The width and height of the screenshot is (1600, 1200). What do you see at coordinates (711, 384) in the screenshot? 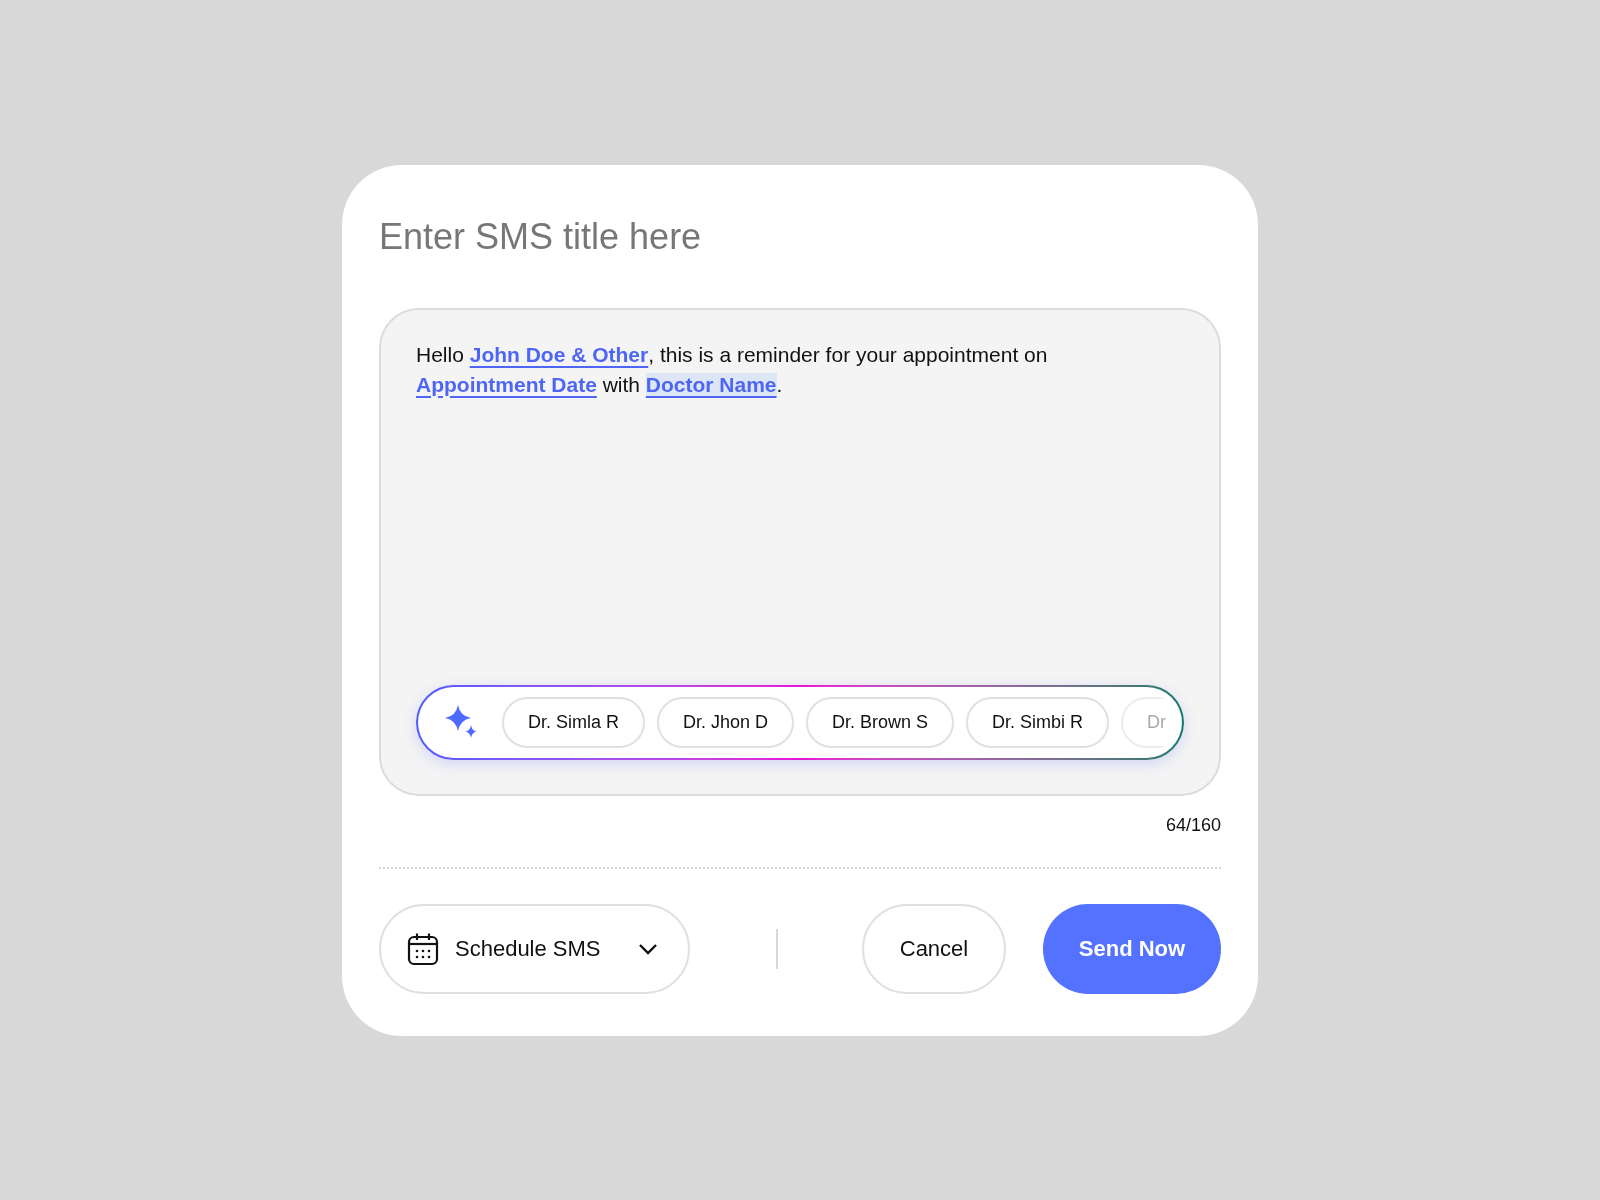
I see `placeholder-tag-link: Doctor Name` at bounding box center [711, 384].